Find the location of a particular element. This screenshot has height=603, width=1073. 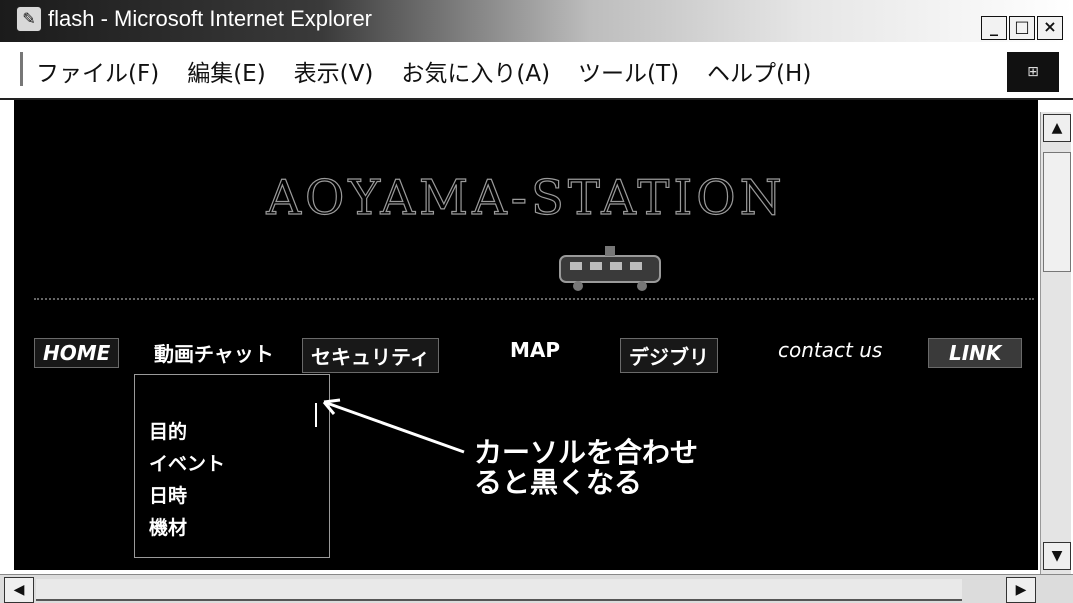

window-controls: _ □ × is located at coordinates (1022, 28).